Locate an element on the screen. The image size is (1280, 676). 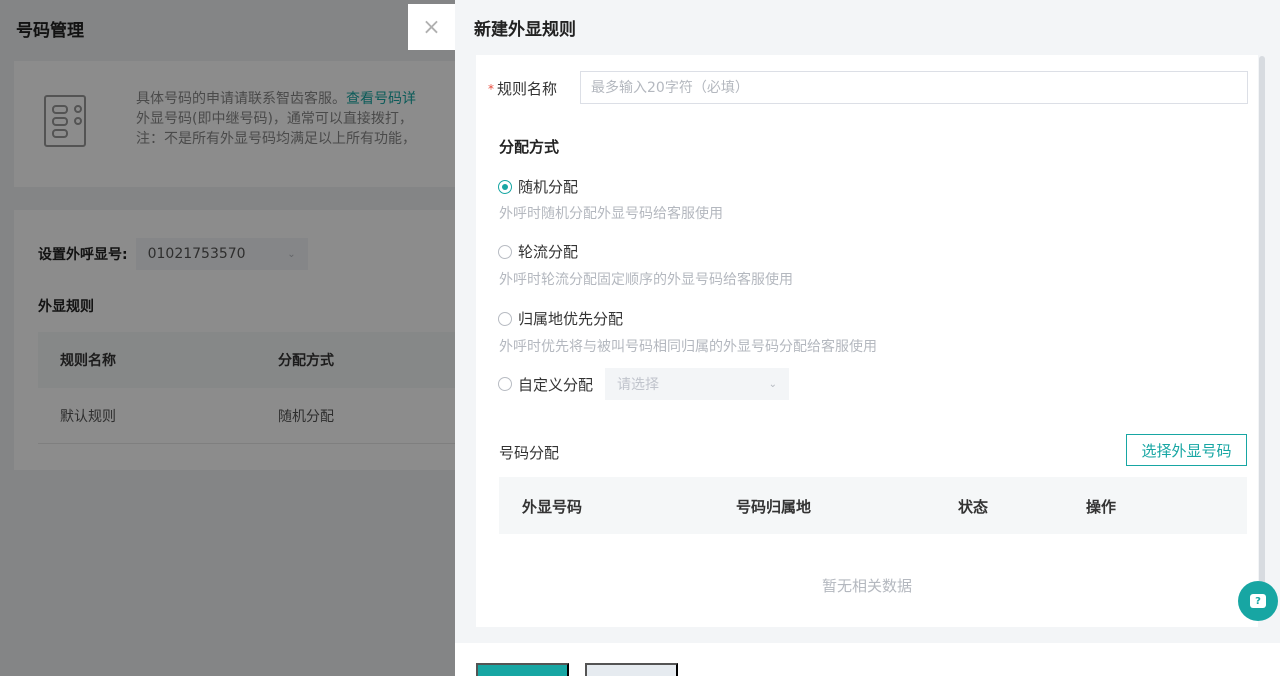
rule-name-input is located at coordinates (914, 87).